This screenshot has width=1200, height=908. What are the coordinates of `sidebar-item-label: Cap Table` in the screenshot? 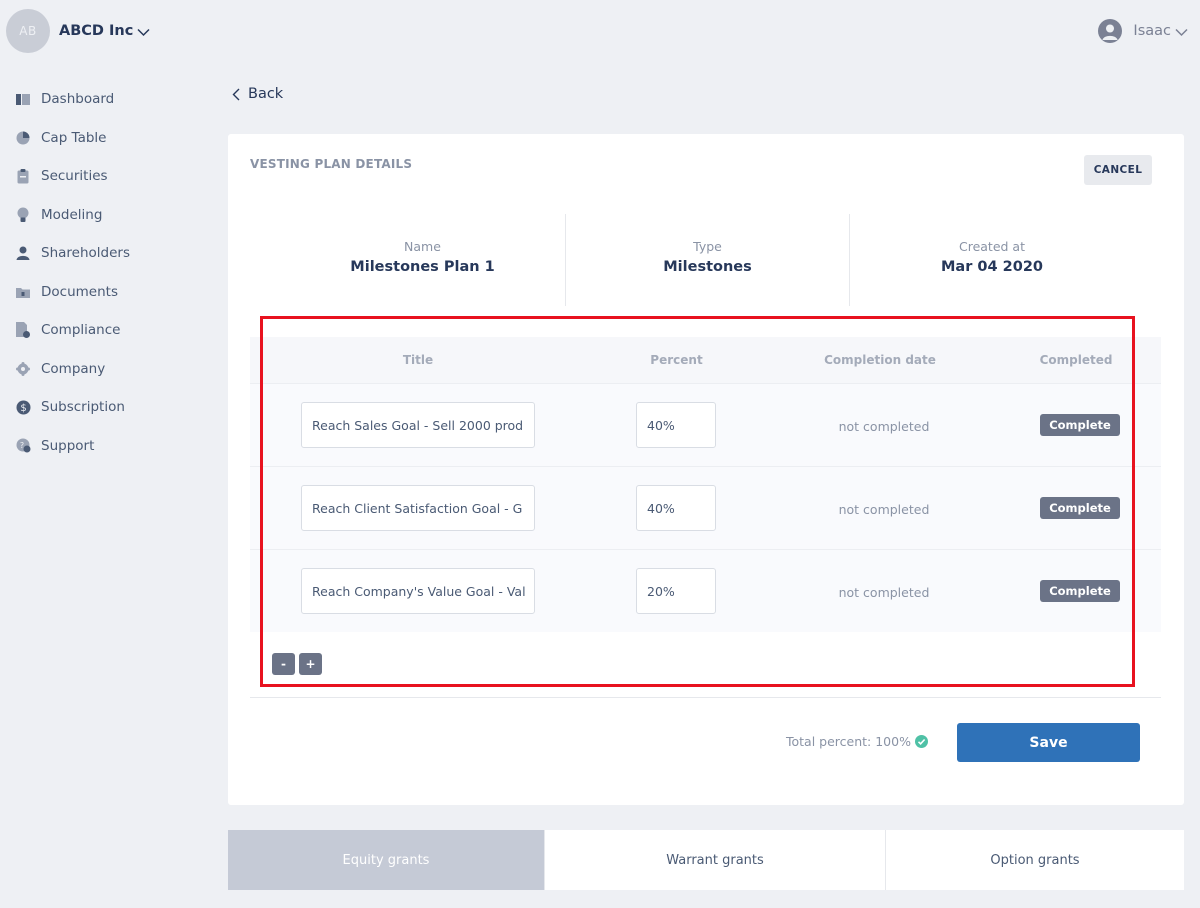 It's located at (74, 137).